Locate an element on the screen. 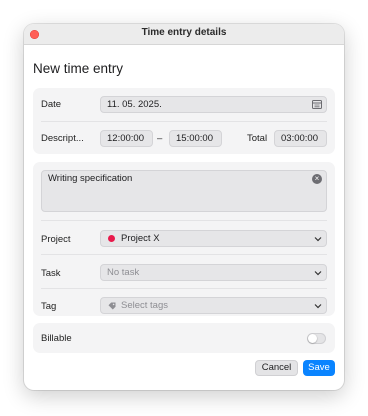 This screenshot has height=416, width=368. calendar-icon is located at coordinates (317, 104).